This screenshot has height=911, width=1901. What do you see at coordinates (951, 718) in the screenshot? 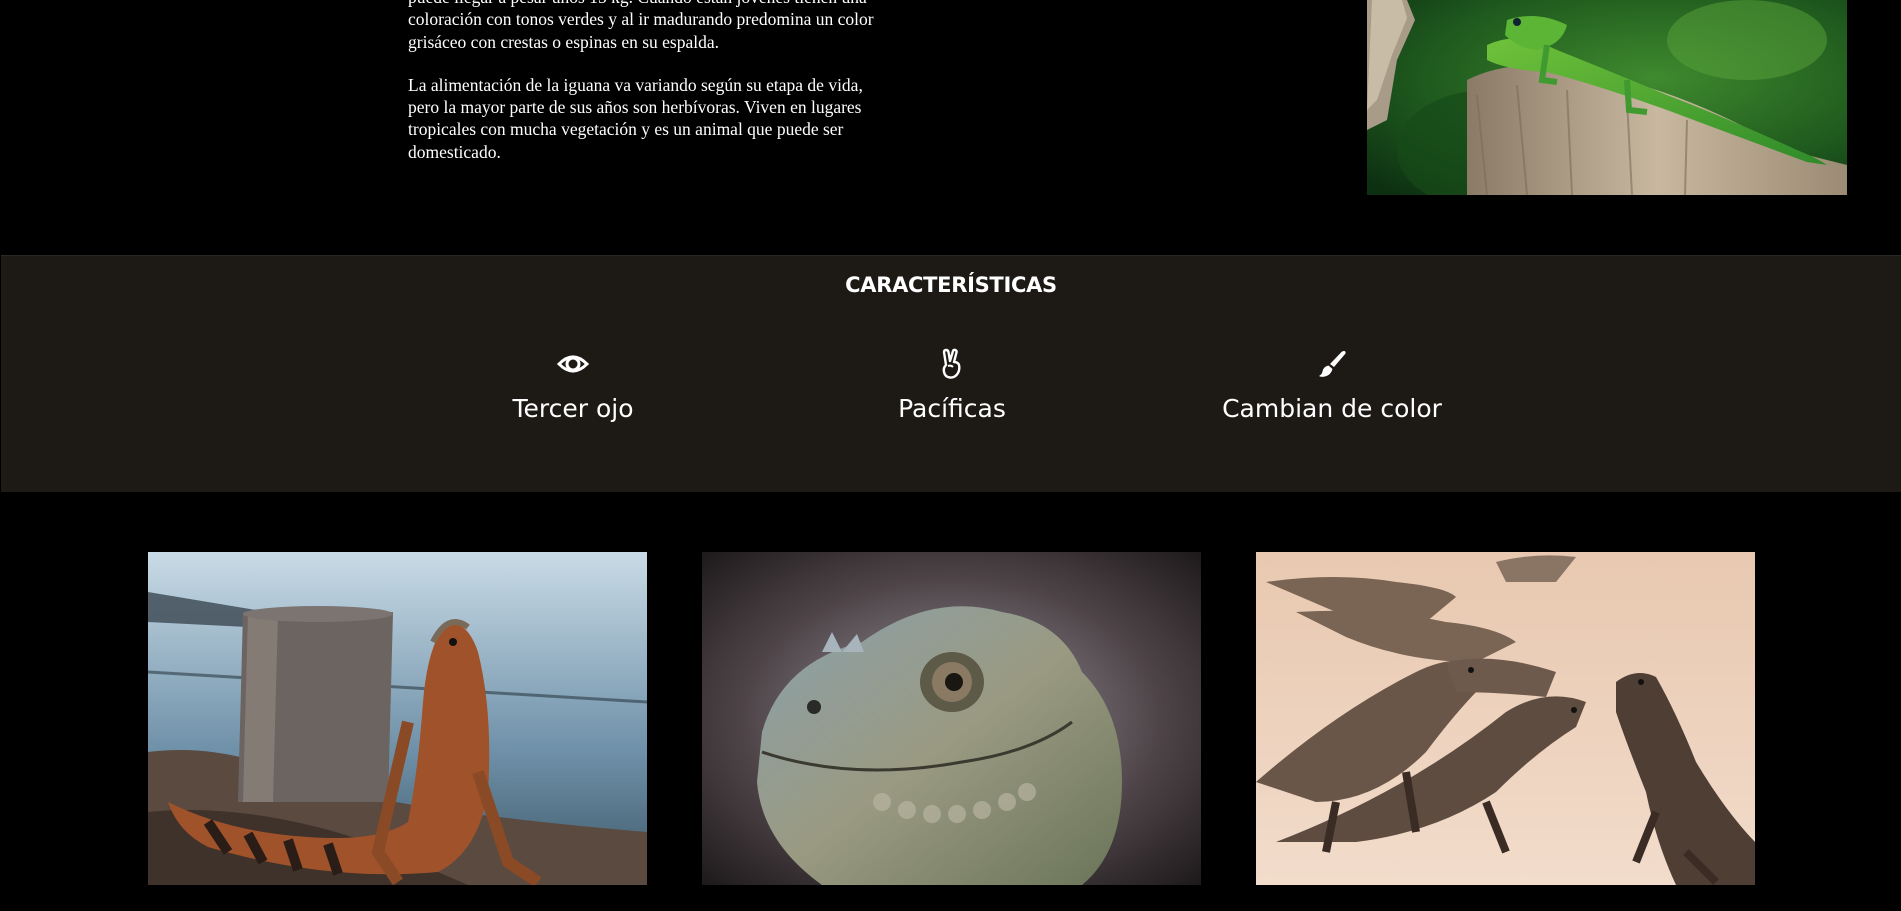
I see `iguana-closeup-photo` at bounding box center [951, 718].